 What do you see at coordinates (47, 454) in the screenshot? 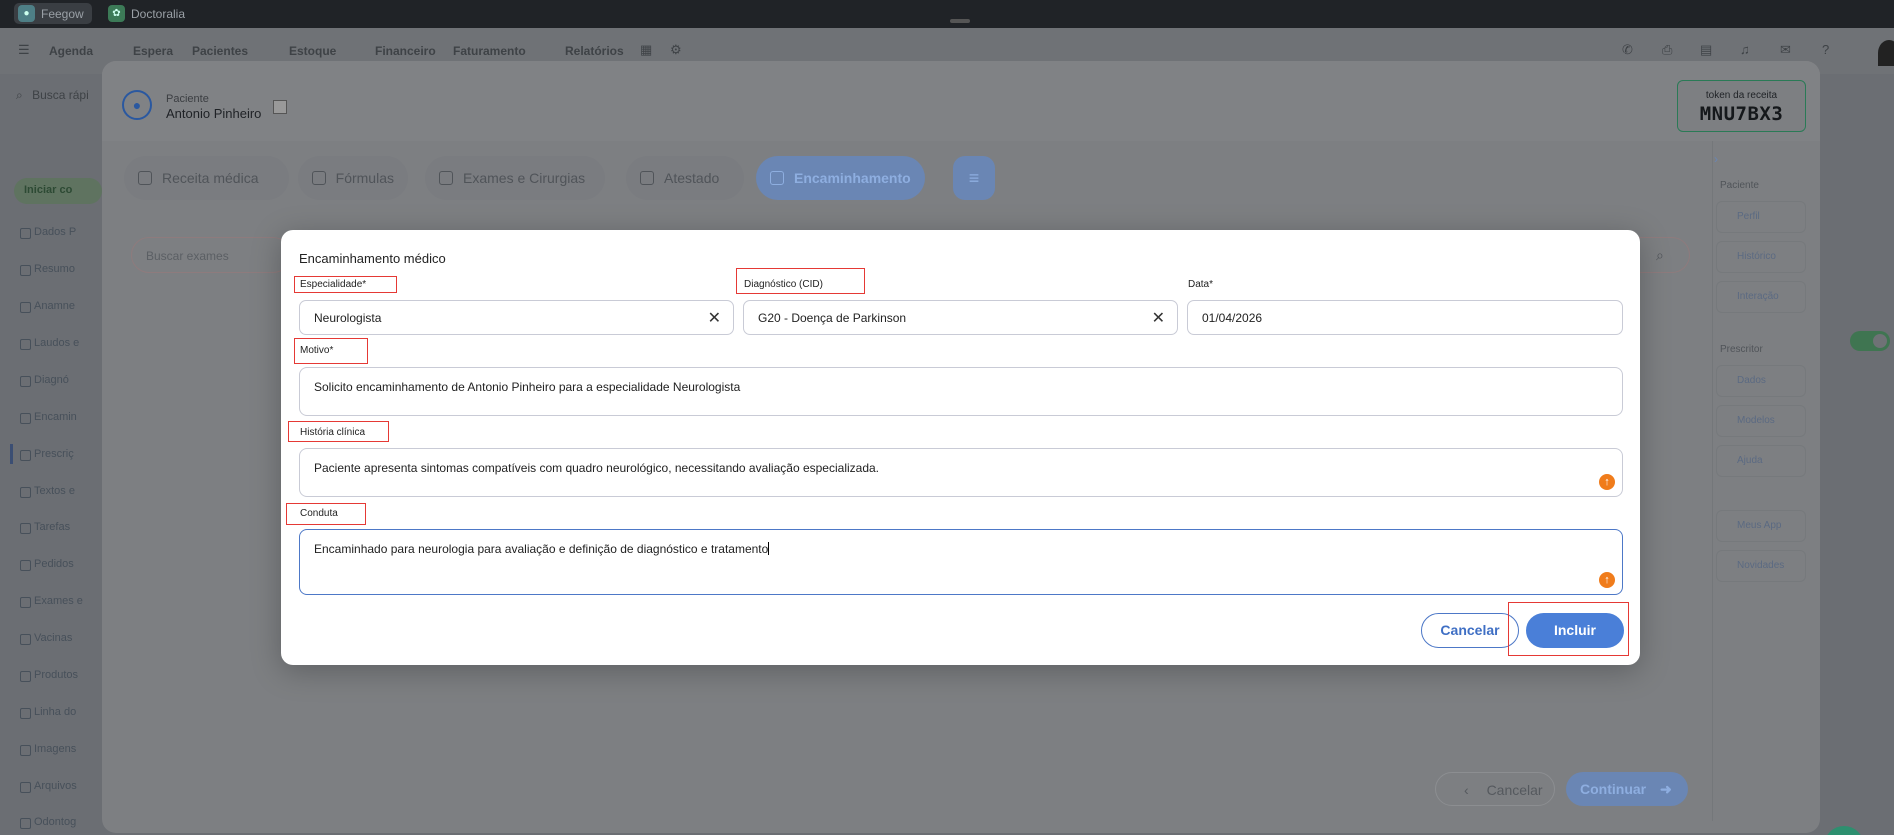
I see `sidebar-item: Prescriç` at bounding box center [47, 454].